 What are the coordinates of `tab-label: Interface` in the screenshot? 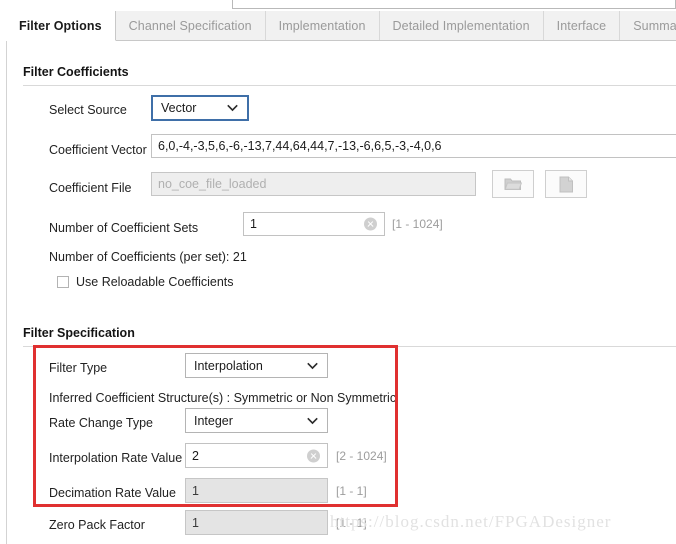 It's located at (581, 25).